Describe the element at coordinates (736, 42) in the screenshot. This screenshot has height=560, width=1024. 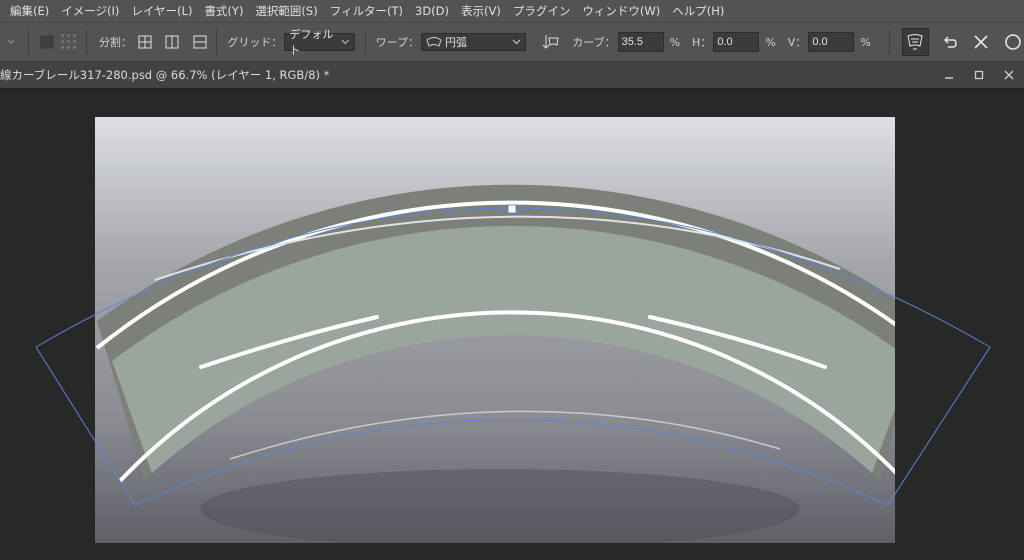
I see `horizontal-distortion-input` at that location.